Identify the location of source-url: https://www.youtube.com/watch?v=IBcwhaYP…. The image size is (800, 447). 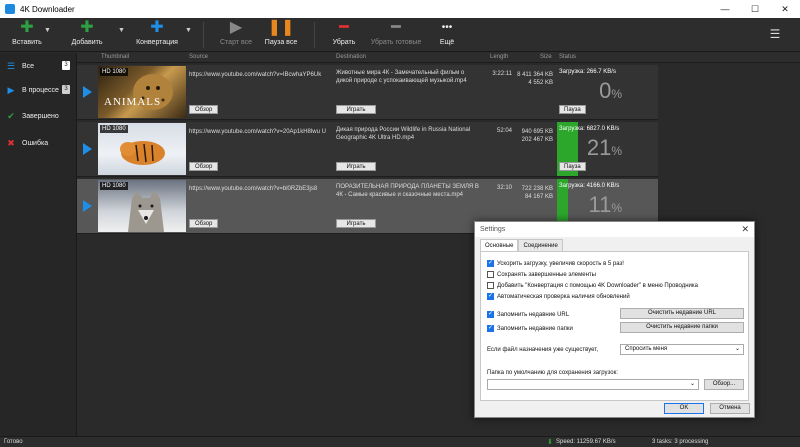
(255, 75).